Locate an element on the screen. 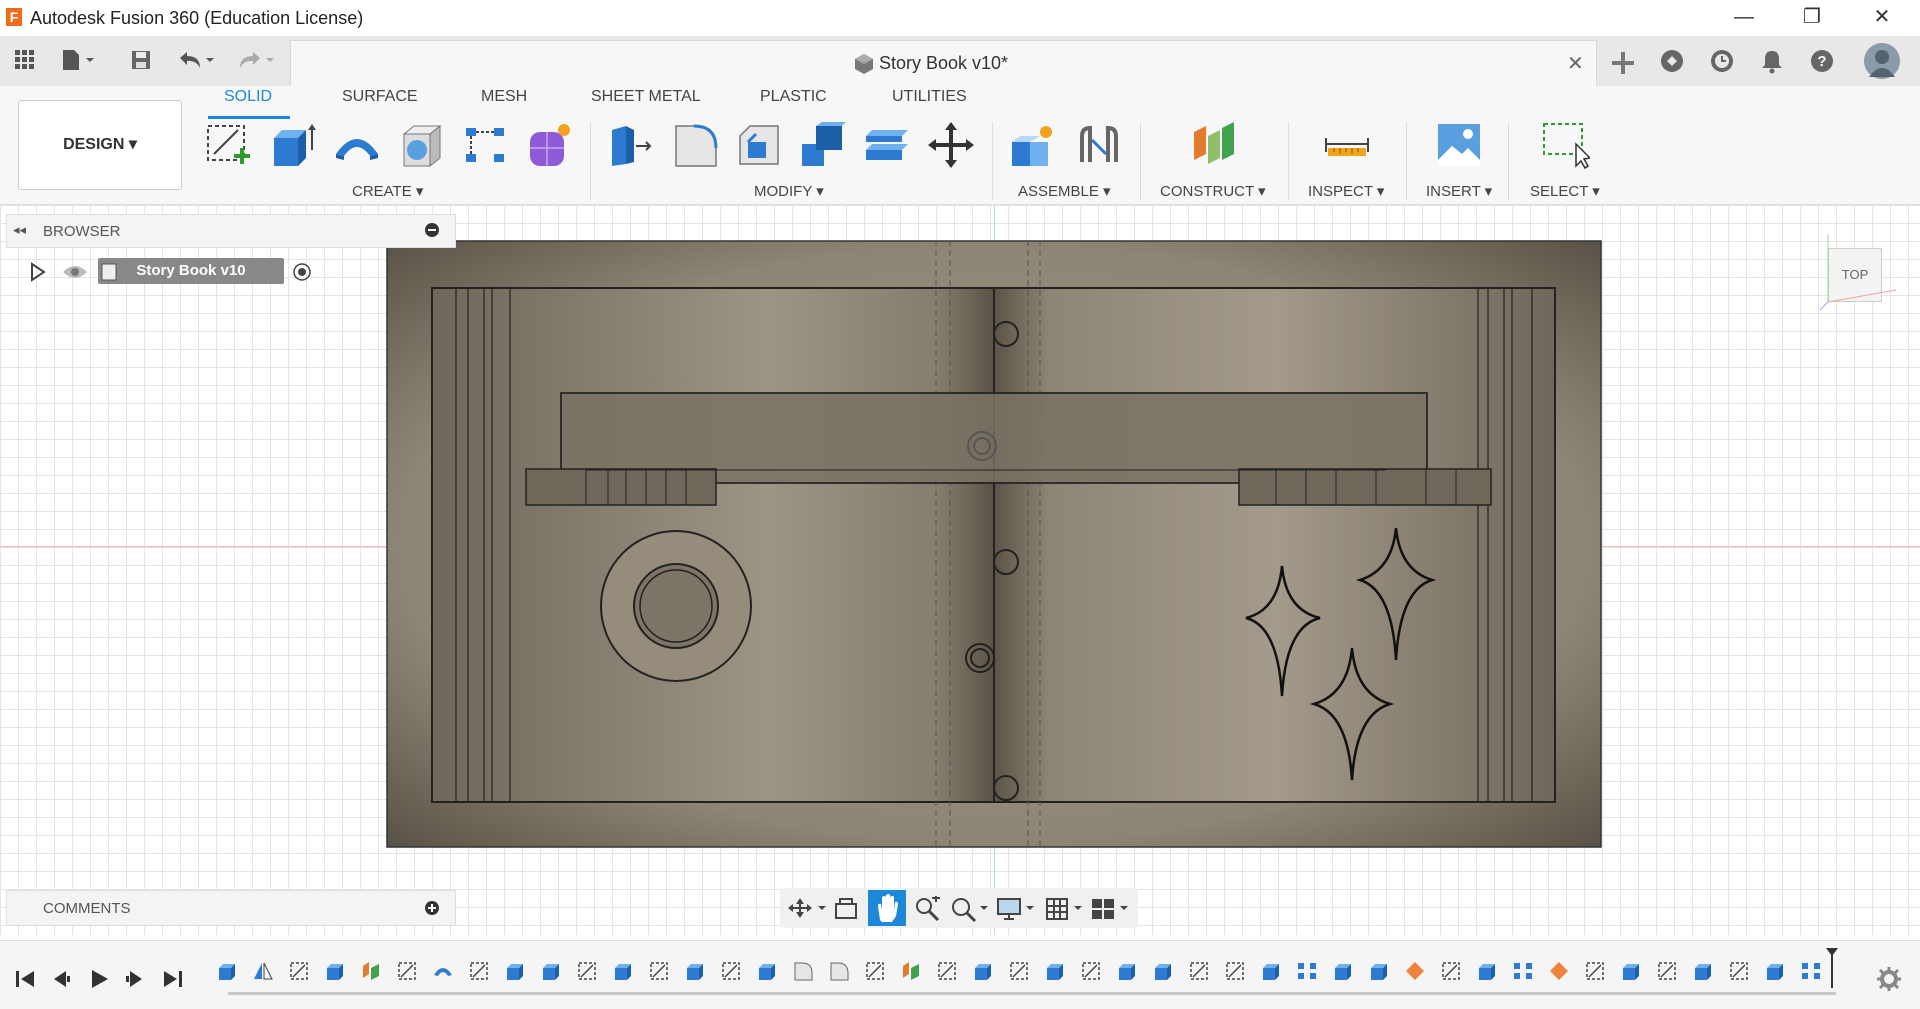  minimize-icon: — is located at coordinates (1744, 18).